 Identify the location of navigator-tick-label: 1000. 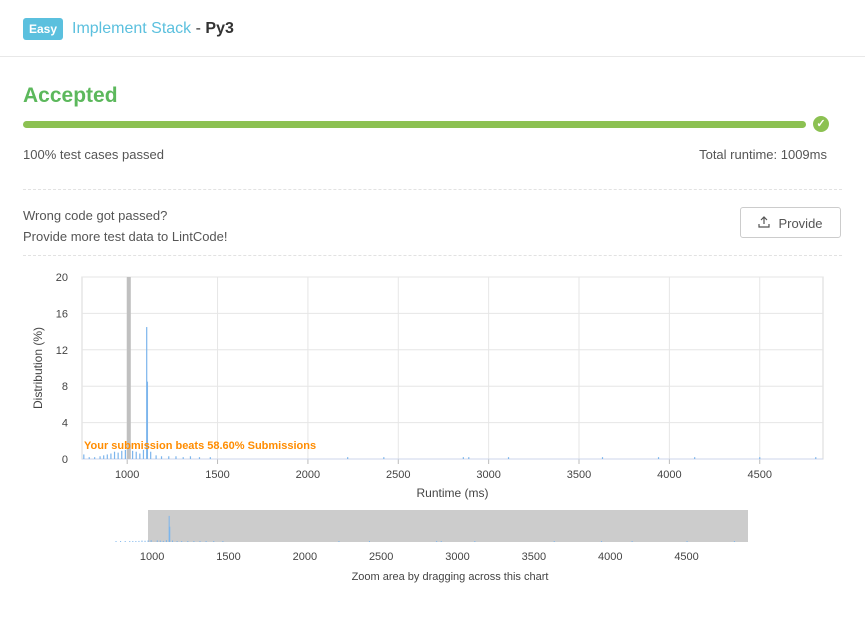
(152, 557).